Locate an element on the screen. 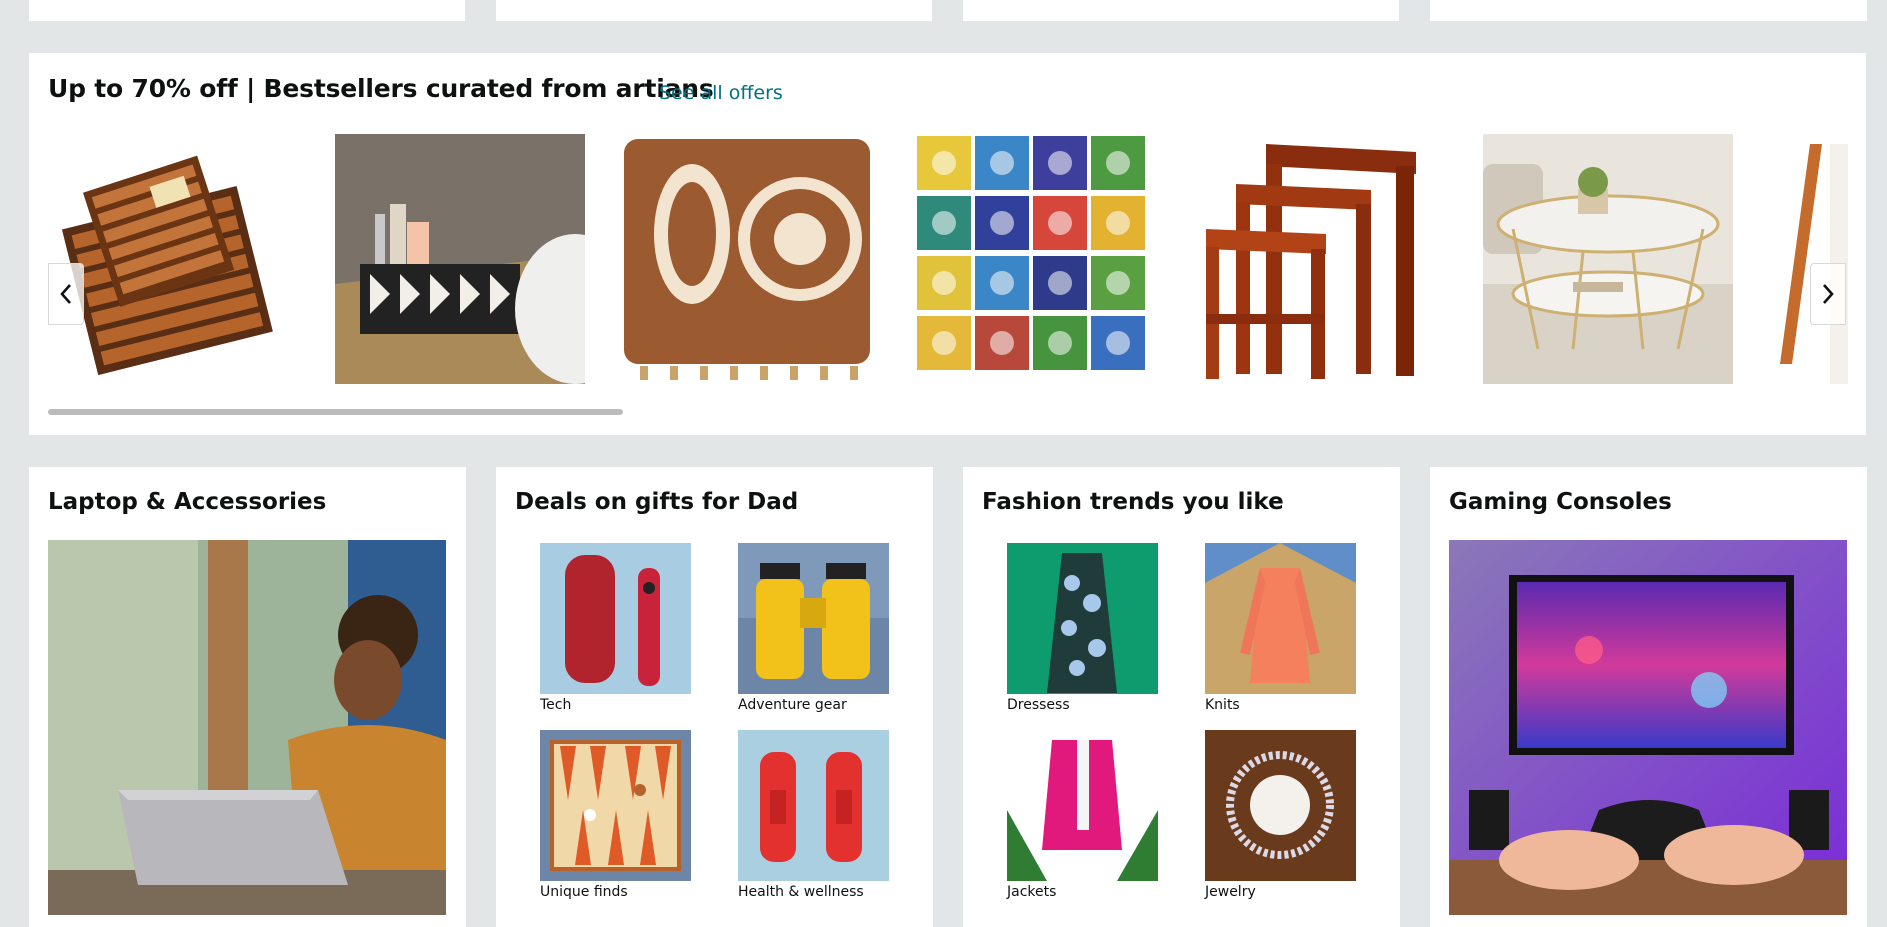  dumbbells-image is located at coordinates (813, 805).